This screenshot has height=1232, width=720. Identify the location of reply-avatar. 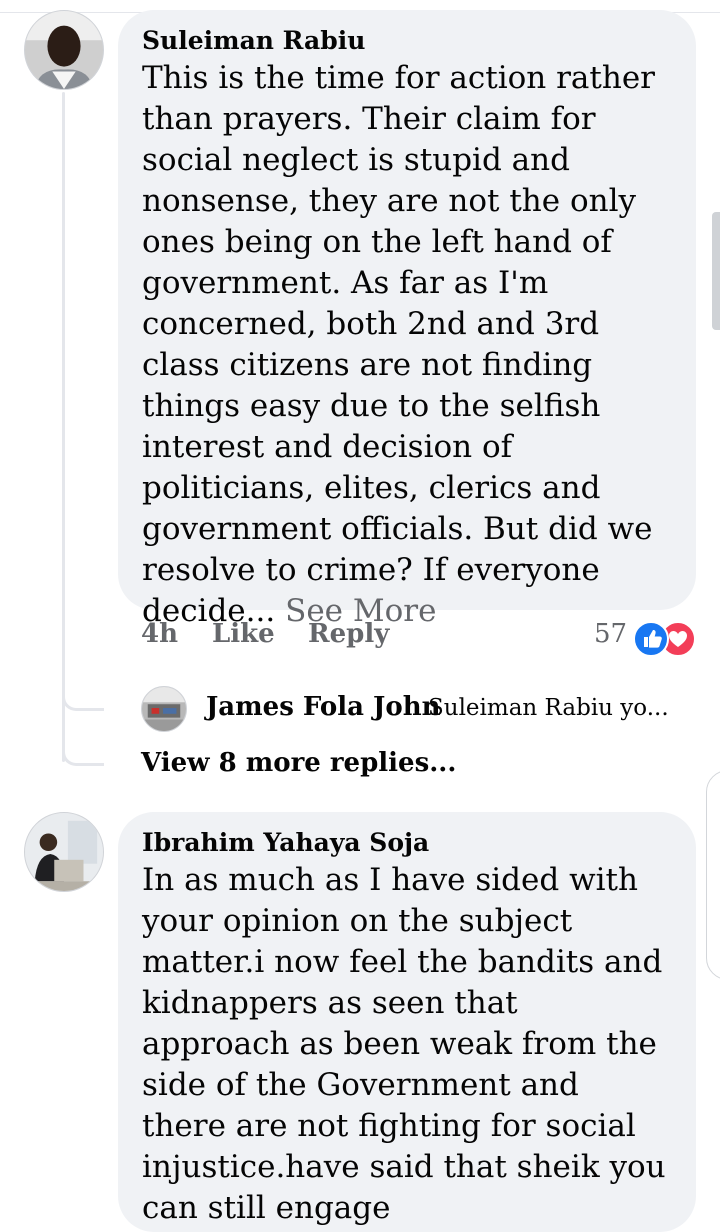
(164, 709).